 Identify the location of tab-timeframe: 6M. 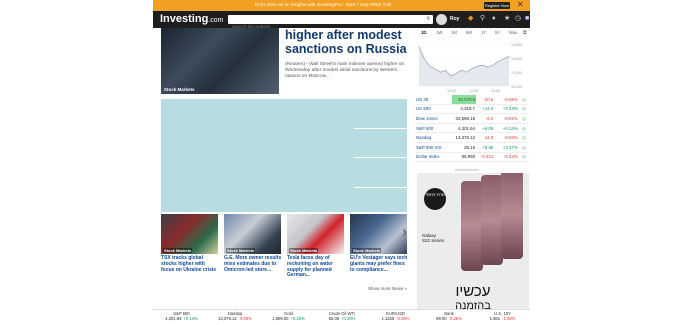
(469, 32).